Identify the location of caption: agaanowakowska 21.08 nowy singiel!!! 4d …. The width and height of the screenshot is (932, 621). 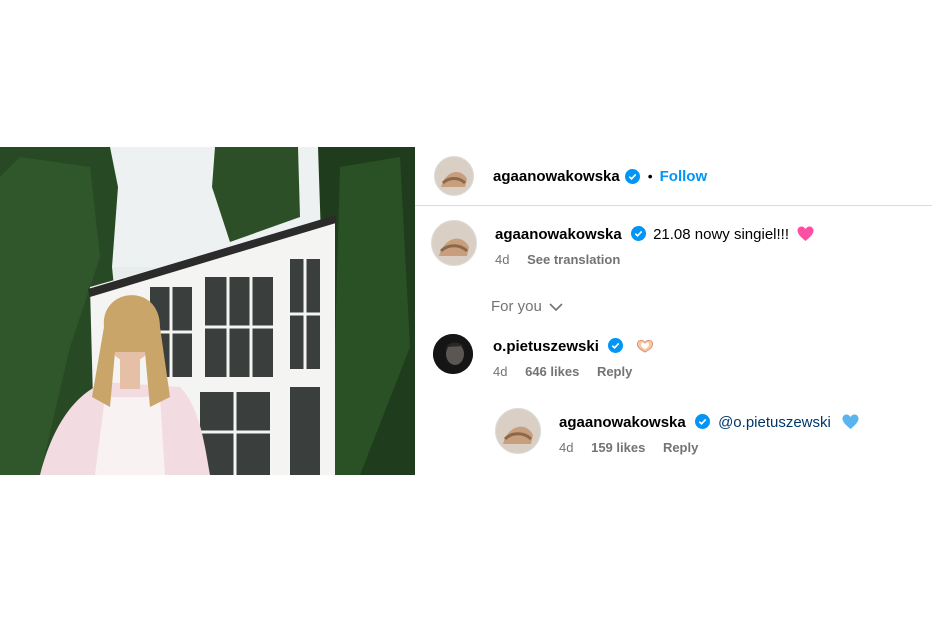
(622, 243).